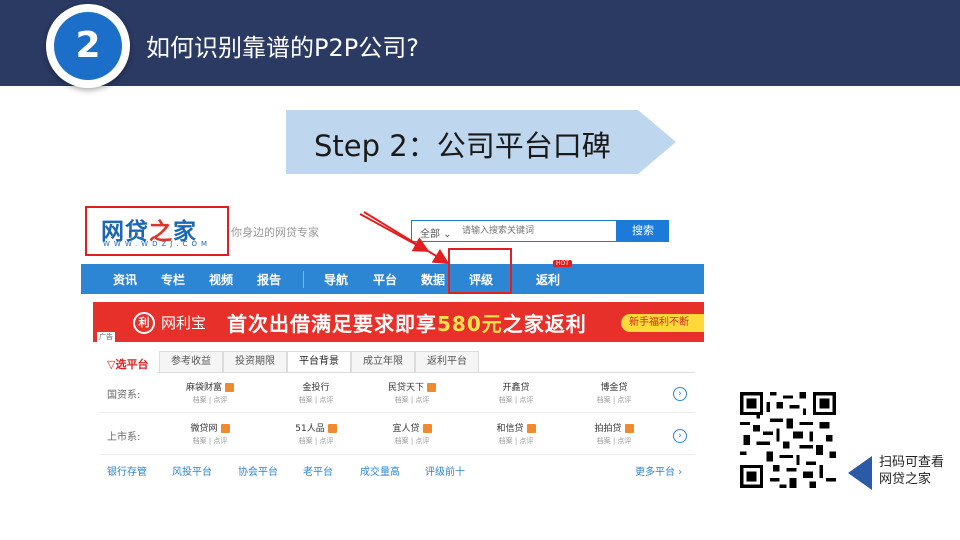  What do you see at coordinates (128, 364) in the screenshot?
I see `filter-logo: ▽选平台` at bounding box center [128, 364].